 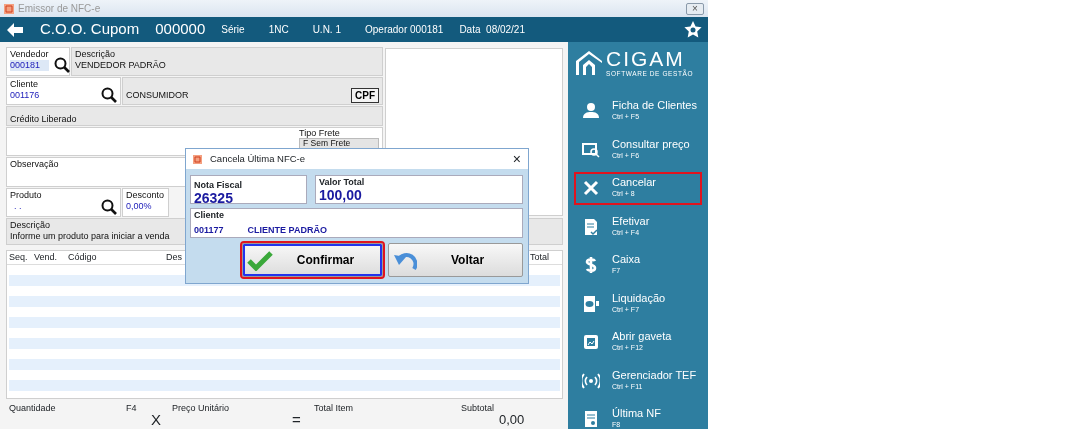 I want to click on client-name: CONSUMIDOR, so click(x=157, y=95).